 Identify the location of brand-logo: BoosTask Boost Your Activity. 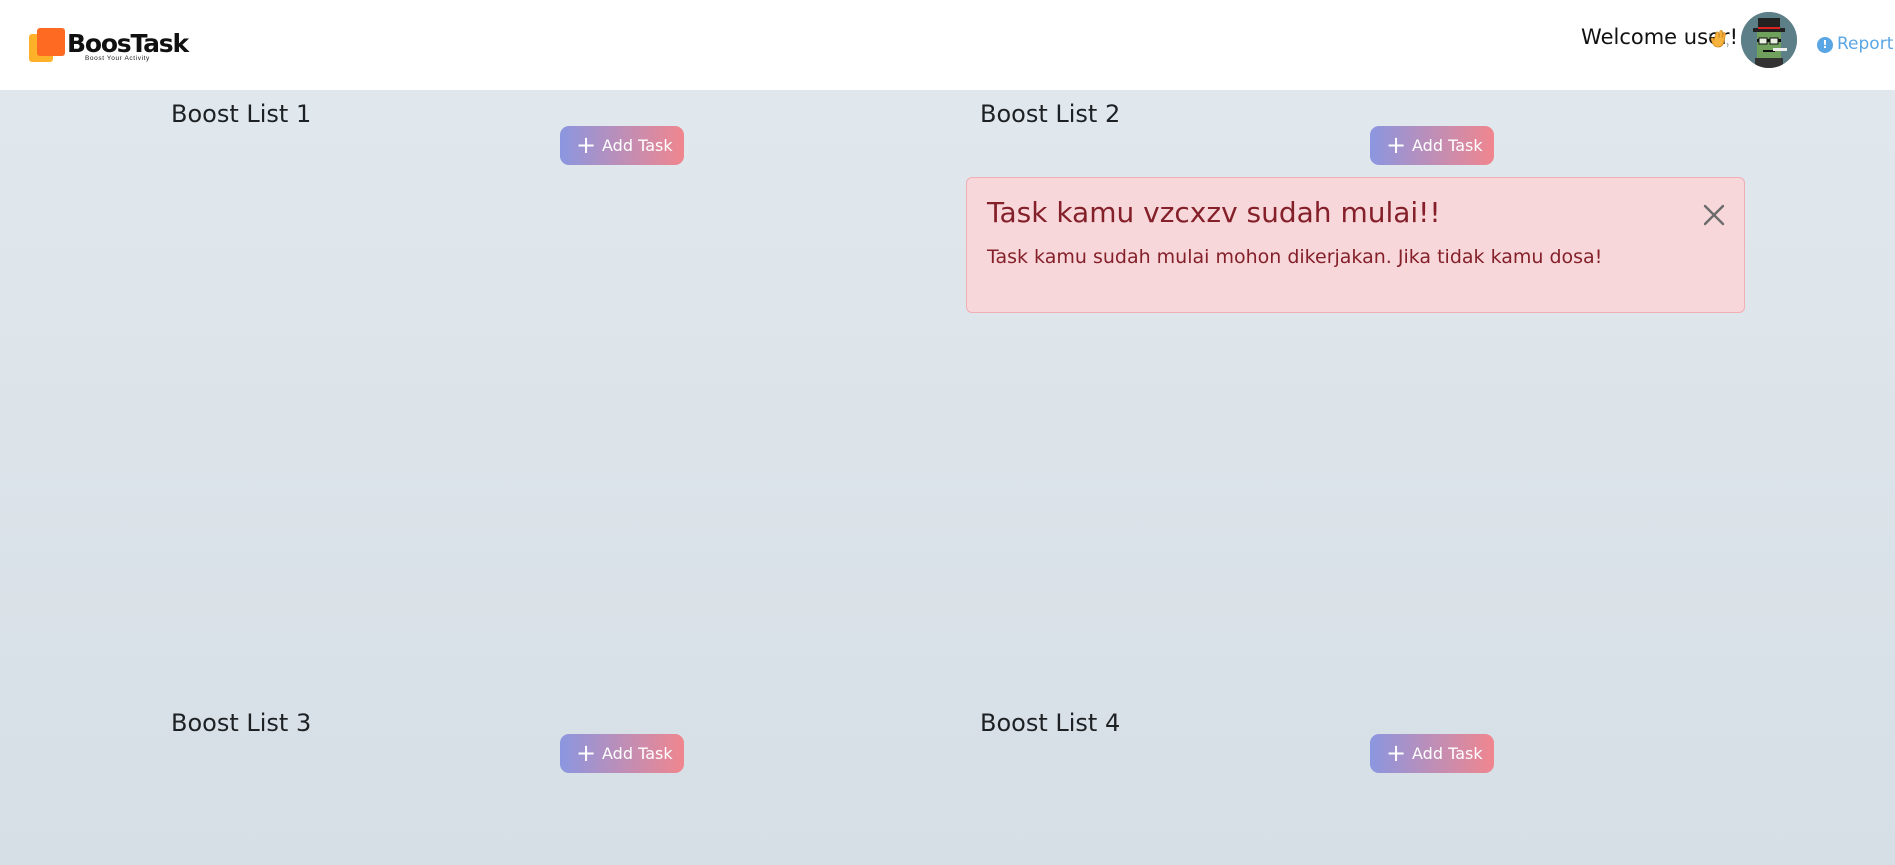
(109, 46).